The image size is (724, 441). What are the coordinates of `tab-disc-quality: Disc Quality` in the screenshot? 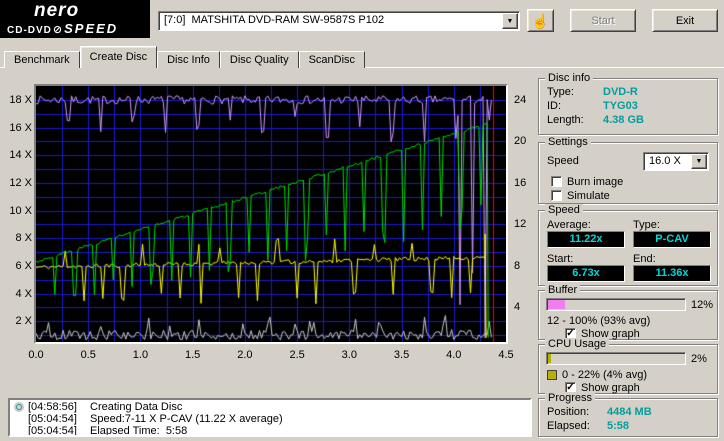 It's located at (259, 59).